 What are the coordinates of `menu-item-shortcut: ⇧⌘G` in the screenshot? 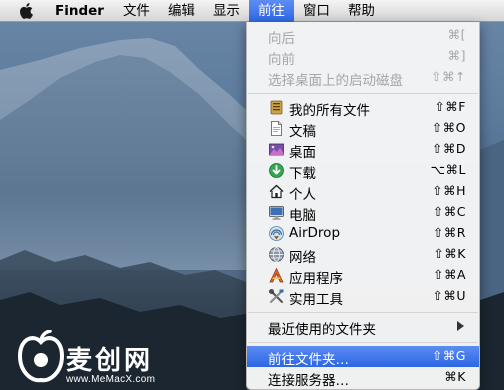 It's located at (448, 355).